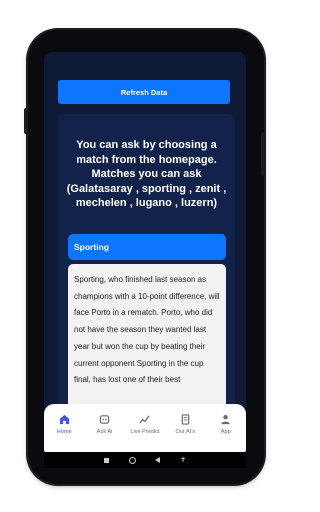 The width and height of the screenshot is (320, 512). I want to click on tab-ask-ai: Ask Ai, so click(105, 424).